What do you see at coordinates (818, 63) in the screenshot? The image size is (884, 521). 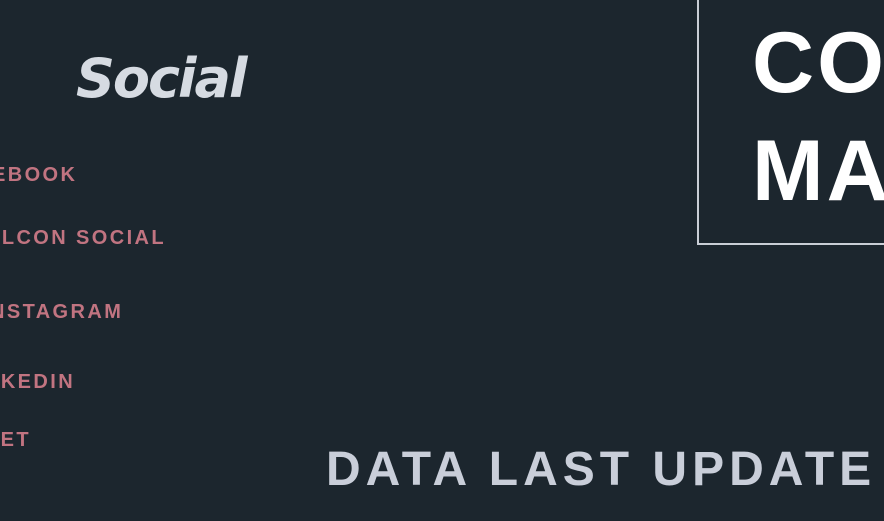 I see `page-title-line-1: CO` at bounding box center [818, 63].